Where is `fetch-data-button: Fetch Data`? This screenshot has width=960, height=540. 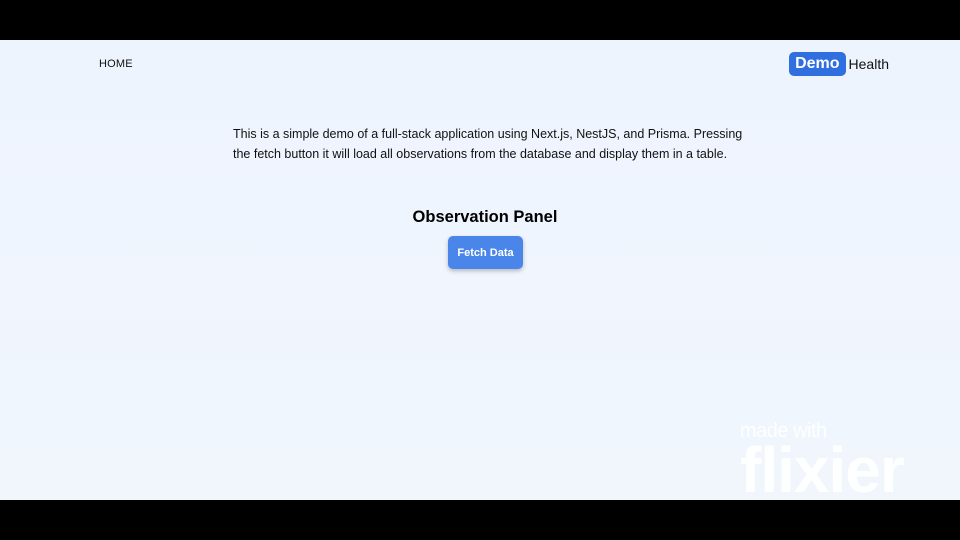
fetch-data-button: Fetch Data is located at coordinates (485, 252).